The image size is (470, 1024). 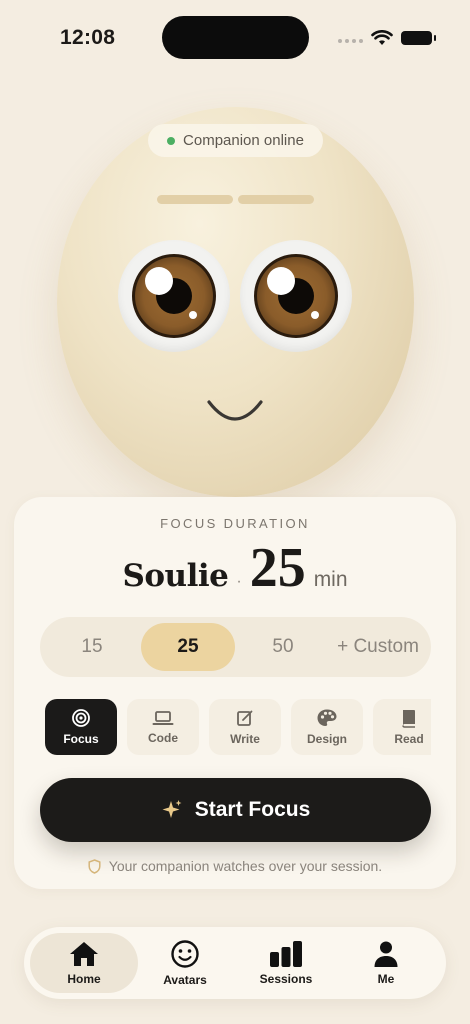 I want to click on duration-option-50: 50, so click(x=283, y=647).